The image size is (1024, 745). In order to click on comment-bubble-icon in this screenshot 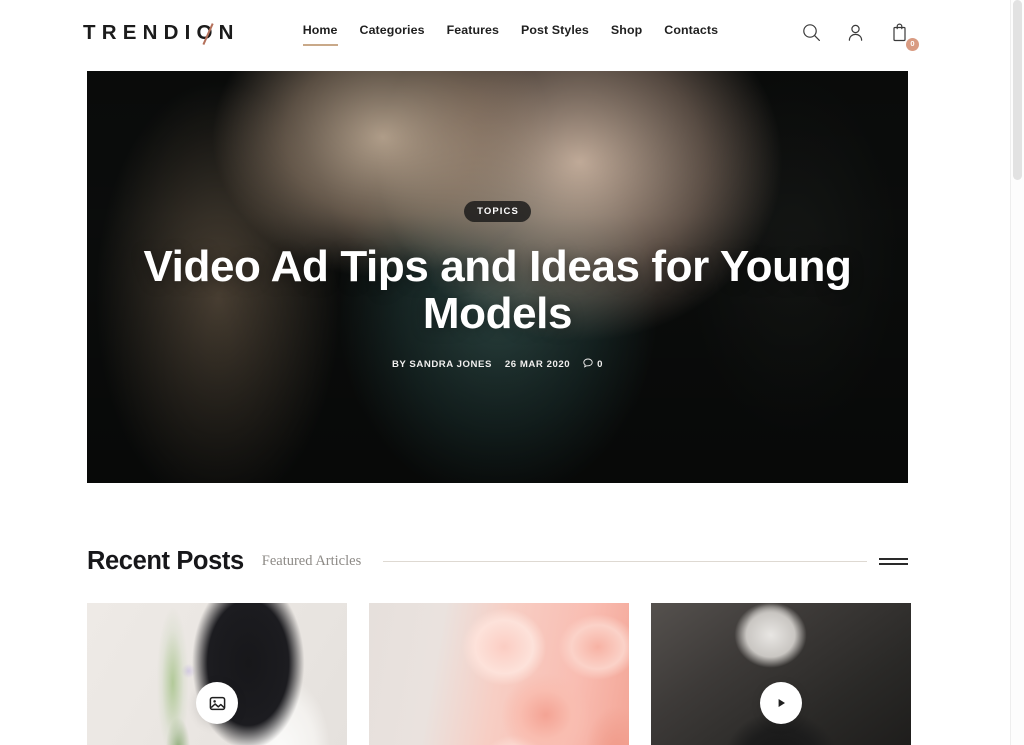, I will do `click(588, 364)`.